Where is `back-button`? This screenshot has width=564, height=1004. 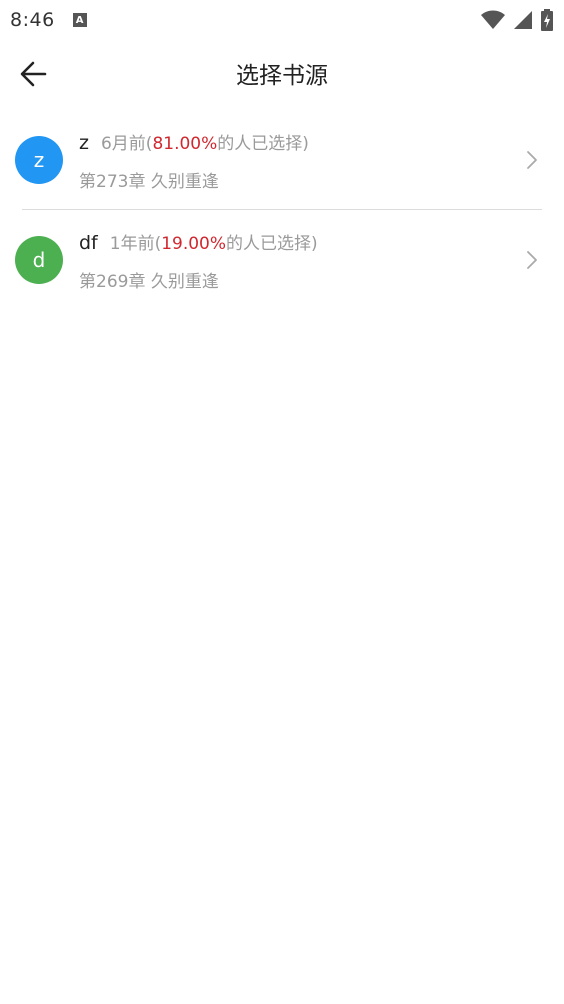 back-button is located at coordinates (33, 74).